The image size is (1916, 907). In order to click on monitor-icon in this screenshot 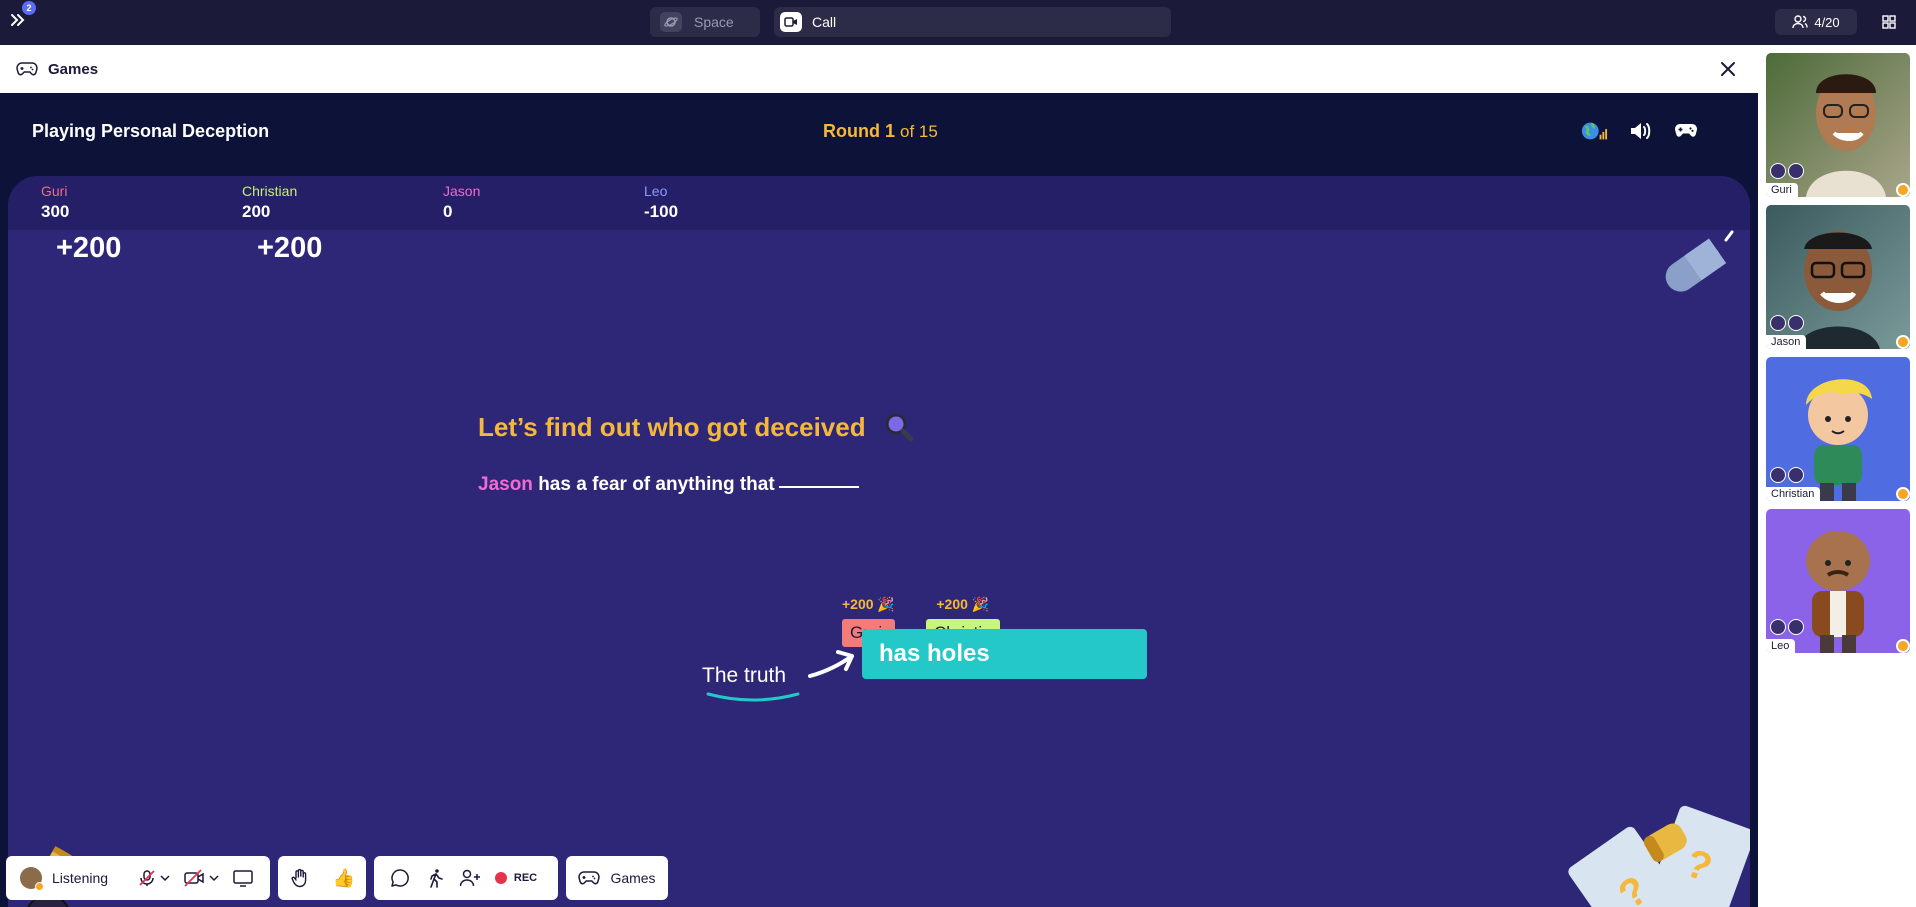, I will do `click(243, 878)`.